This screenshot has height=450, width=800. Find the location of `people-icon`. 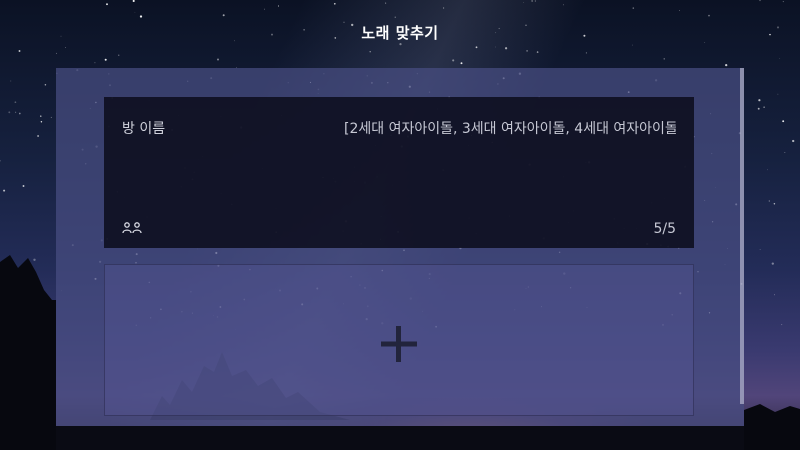

people-icon is located at coordinates (132, 228).